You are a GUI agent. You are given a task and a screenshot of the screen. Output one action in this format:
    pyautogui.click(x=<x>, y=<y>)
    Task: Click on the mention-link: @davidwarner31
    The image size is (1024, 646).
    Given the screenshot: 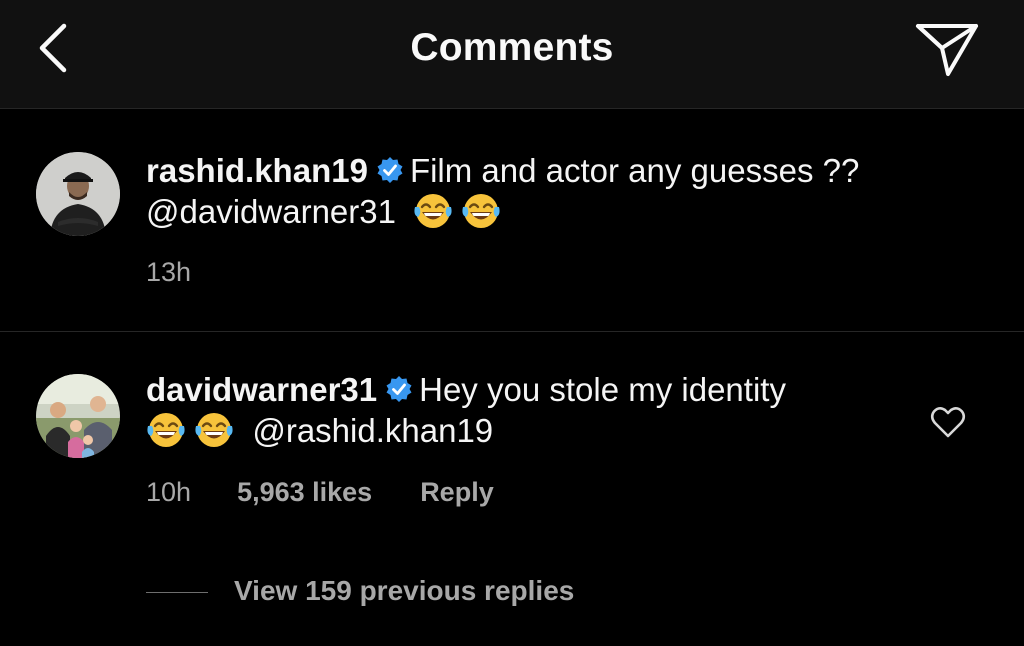 What is the action you would take?
    pyautogui.click(x=271, y=211)
    